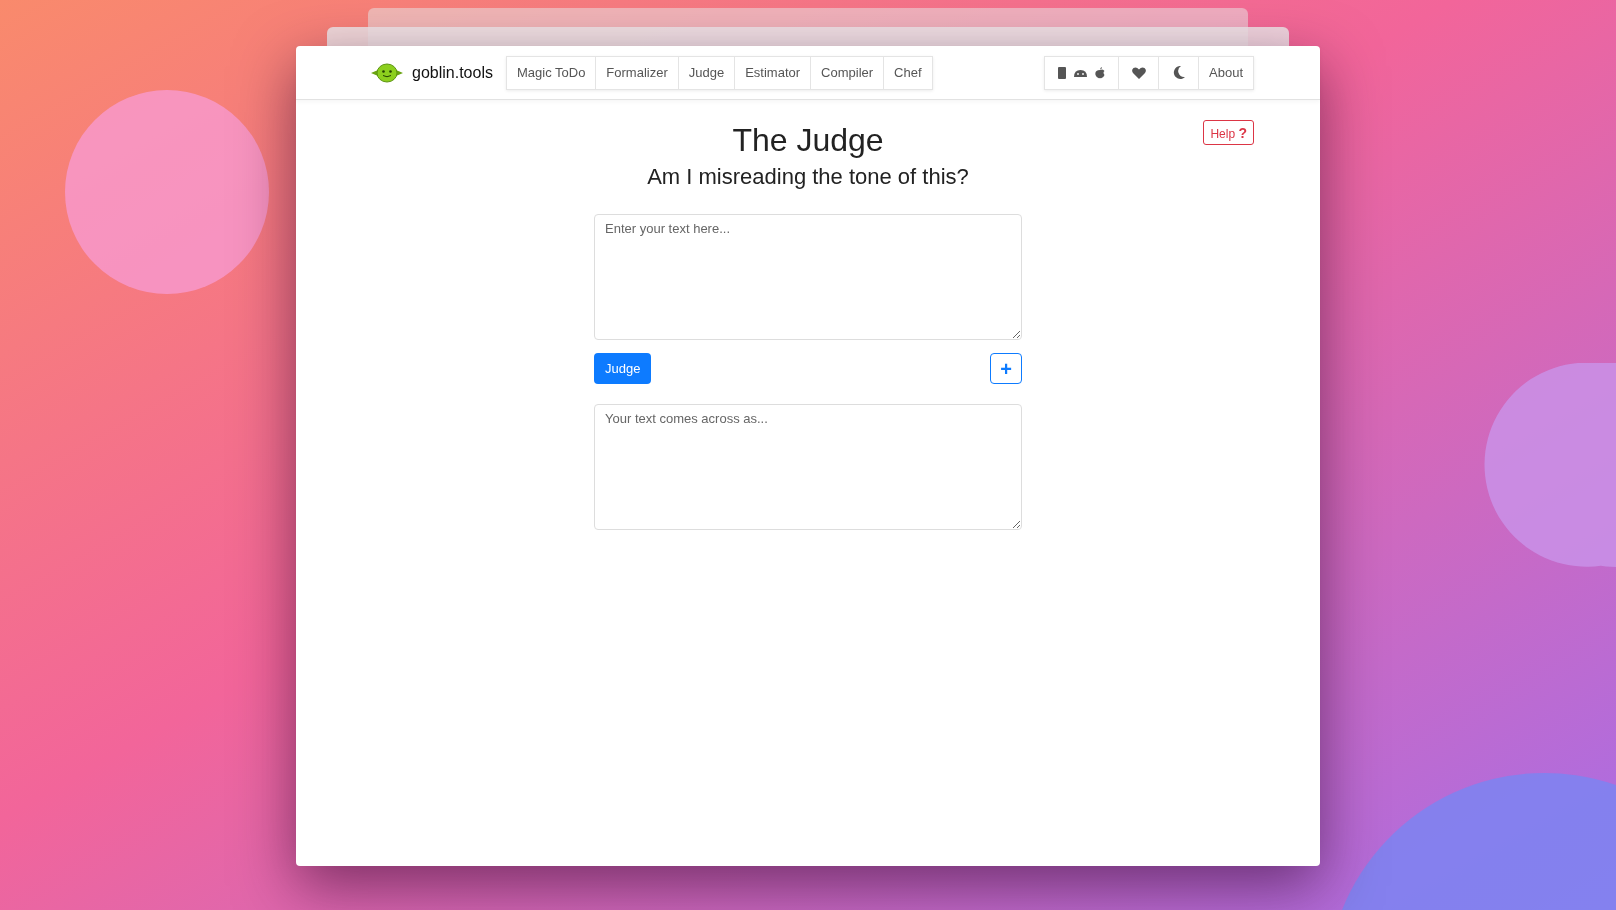 This screenshot has width=1616, height=910. I want to click on apple-icon, so click(1100, 72).